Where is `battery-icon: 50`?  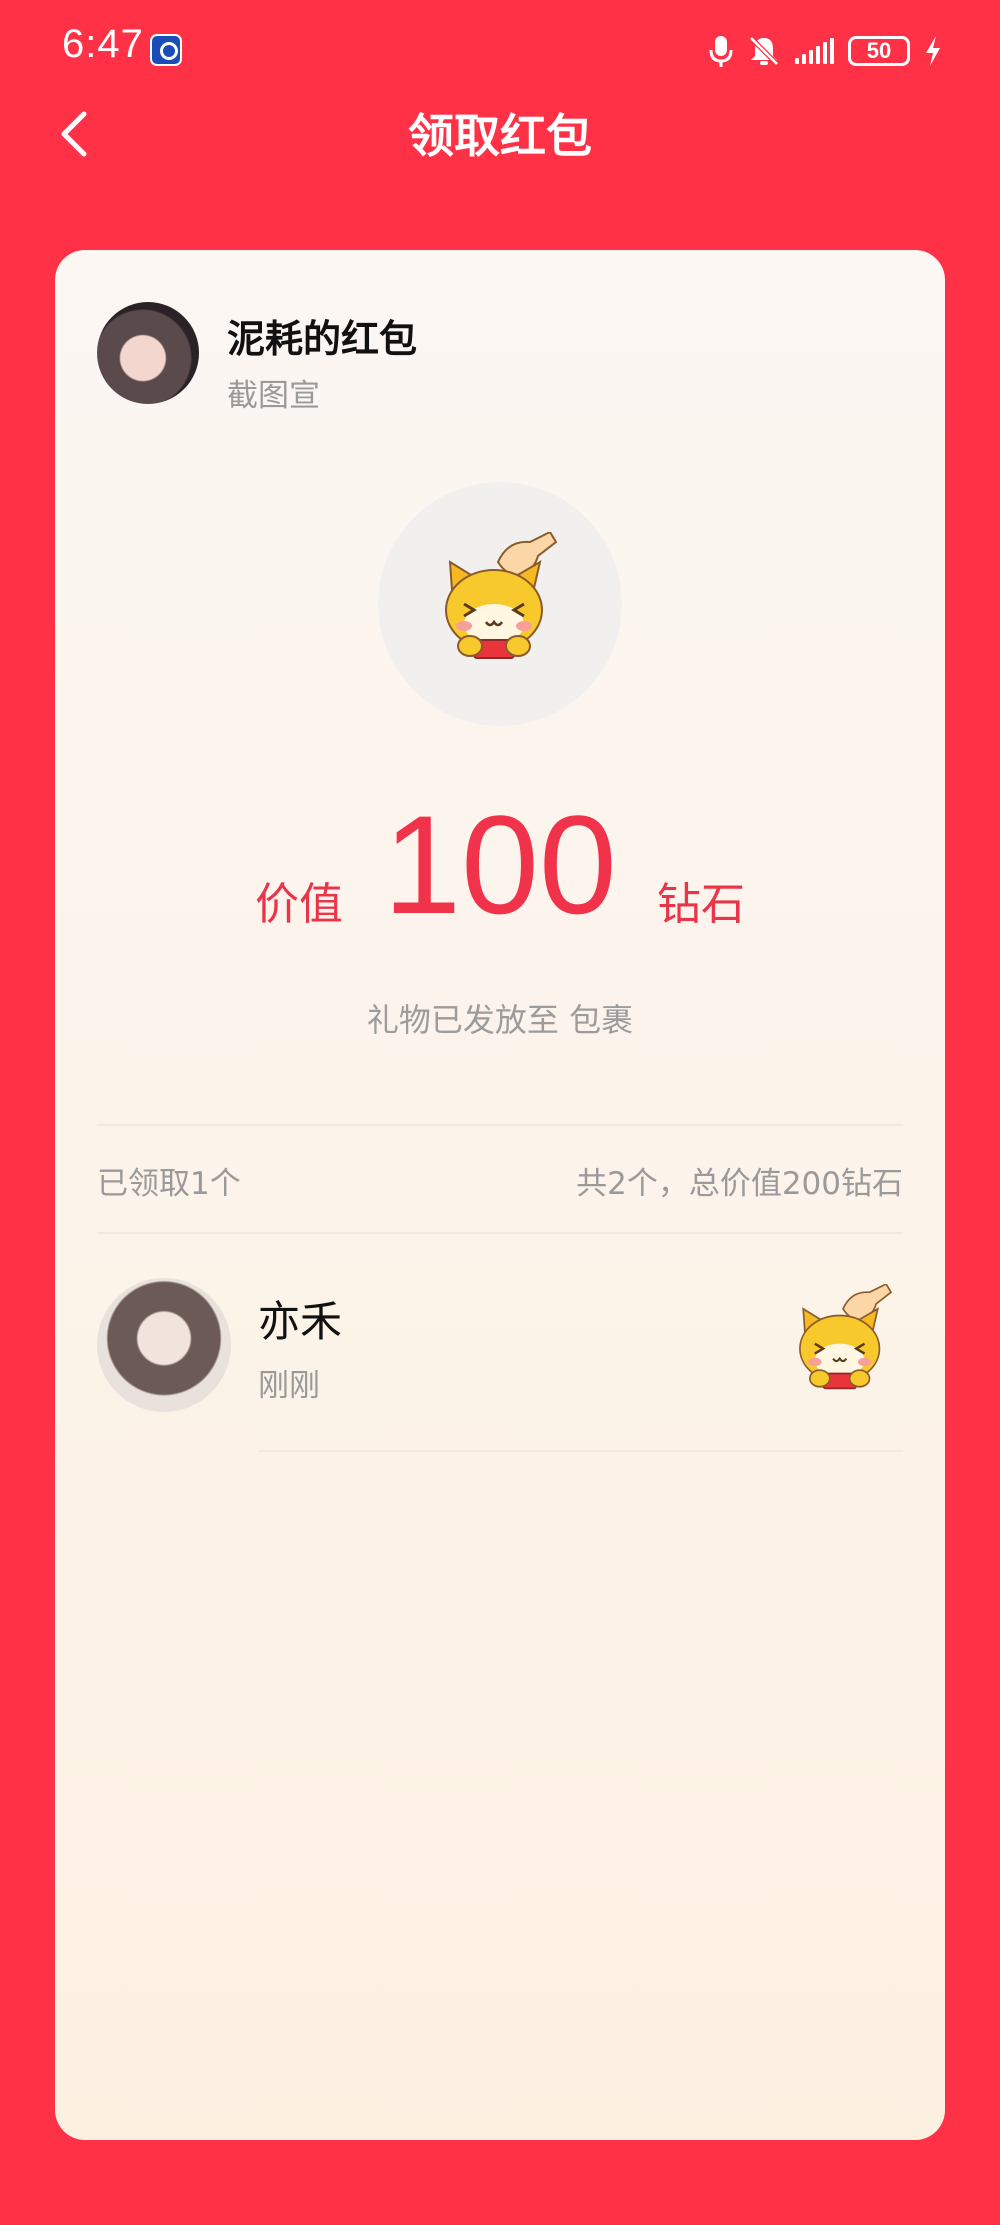
battery-icon: 50 is located at coordinates (879, 51).